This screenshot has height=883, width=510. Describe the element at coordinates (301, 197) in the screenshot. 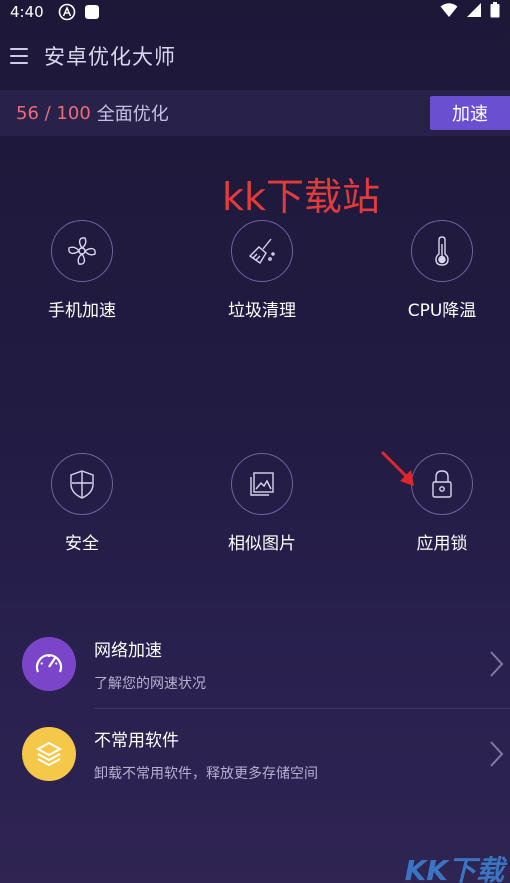

I see `watermark: kk下载站` at that location.